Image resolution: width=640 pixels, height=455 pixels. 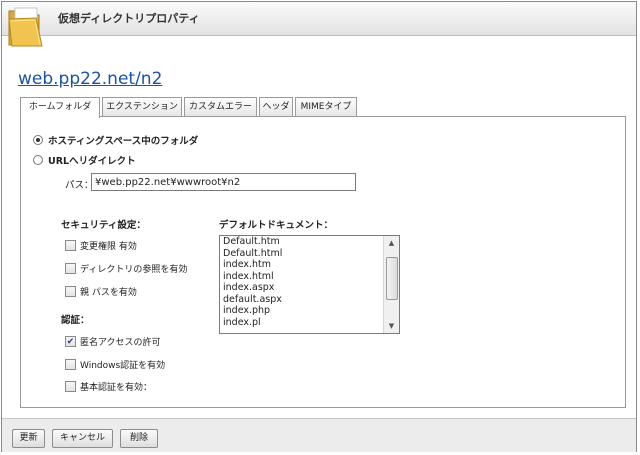 I want to click on list-item: index.php, so click(x=309, y=311).